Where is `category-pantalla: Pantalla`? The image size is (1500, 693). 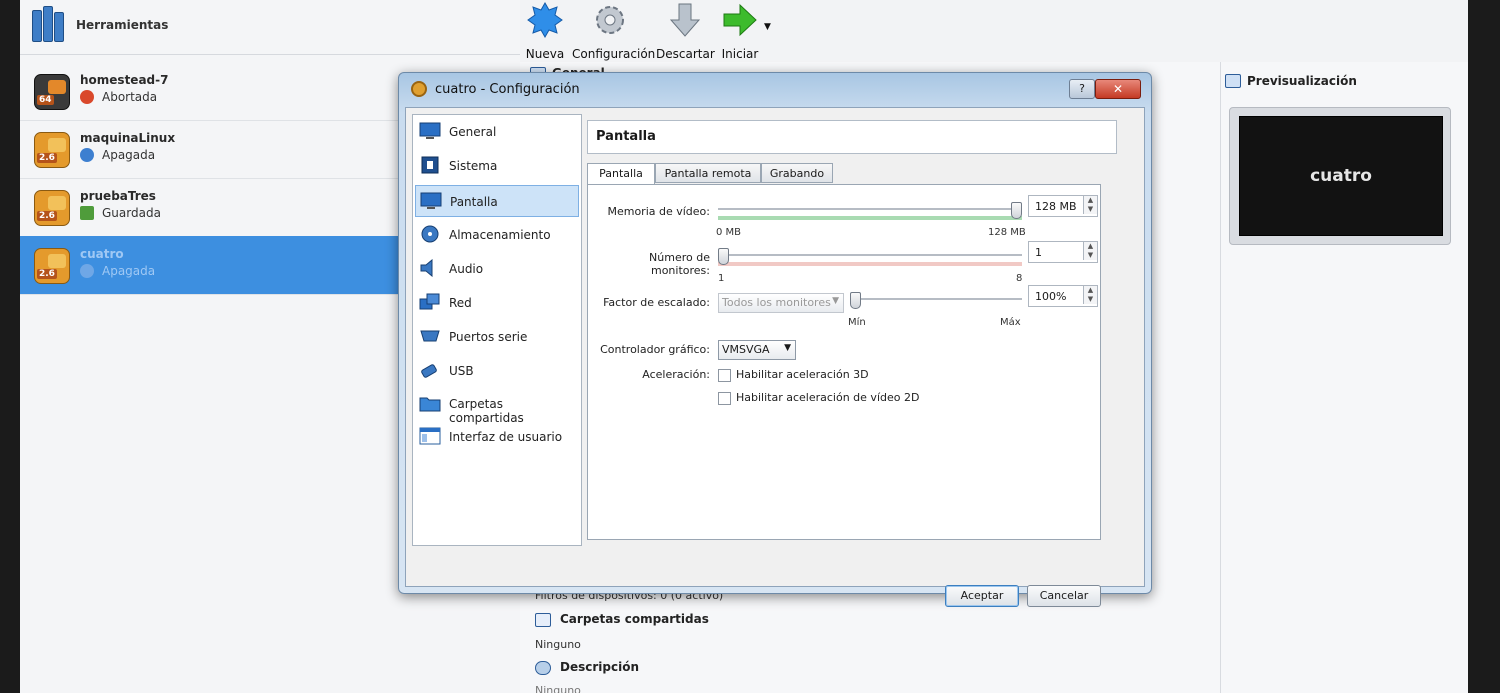 category-pantalla: Pantalla is located at coordinates (497, 201).